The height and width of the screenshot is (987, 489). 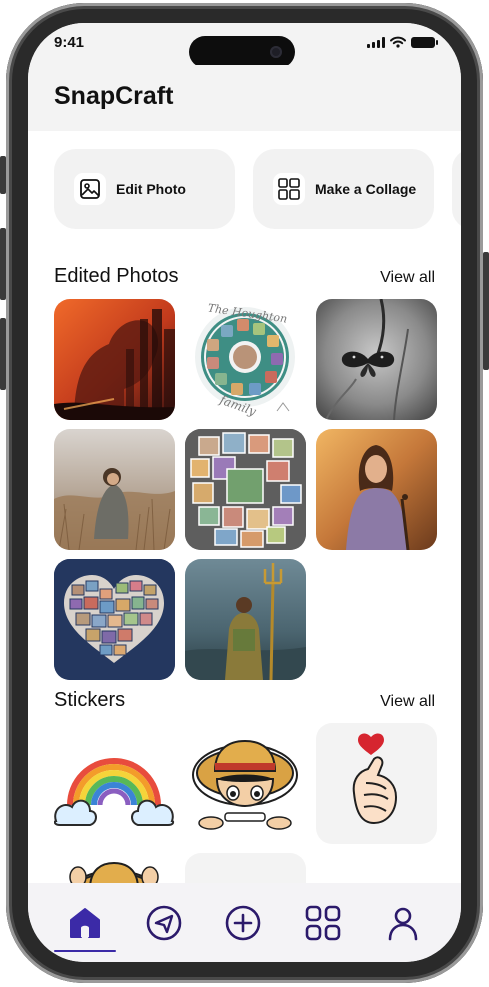 I want to click on status-icons, so click(x=402, y=42).